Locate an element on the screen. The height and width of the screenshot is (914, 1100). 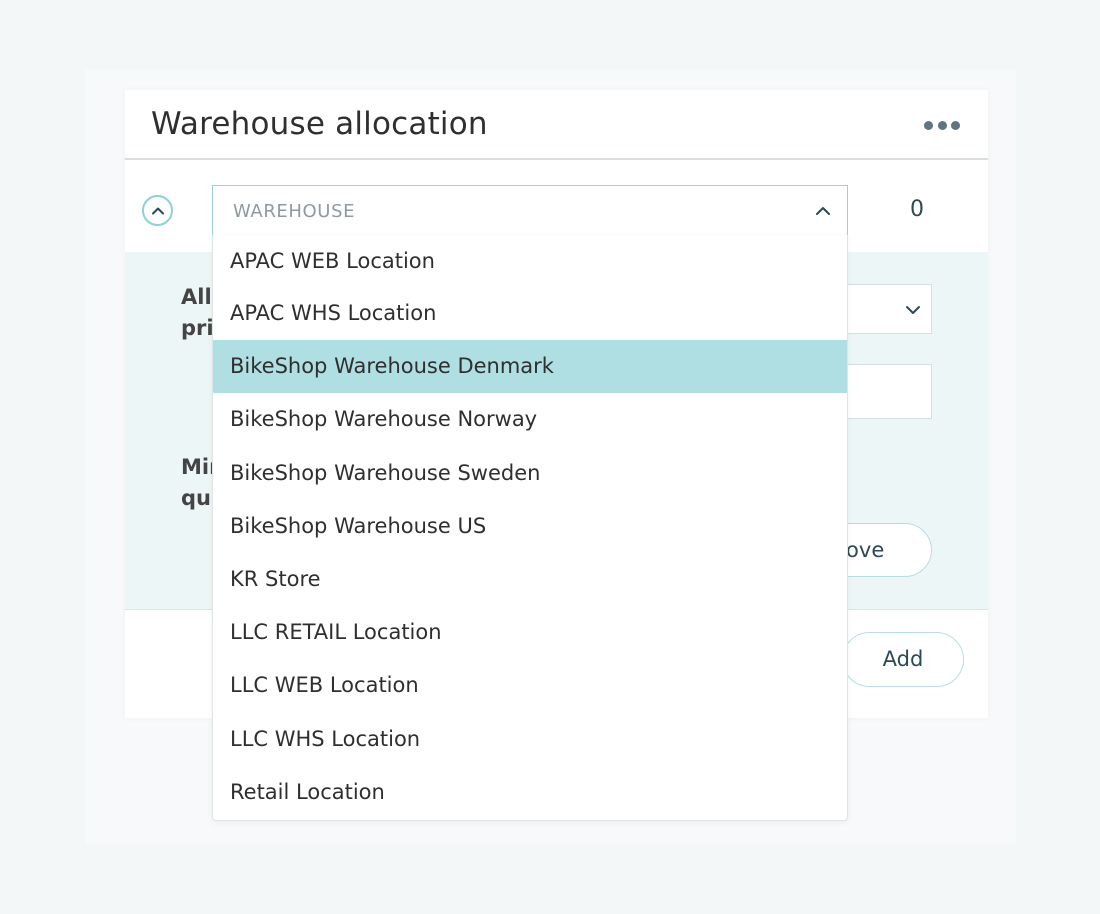
warehouse-option: LLC WHS Location is located at coordinates (530, 739).